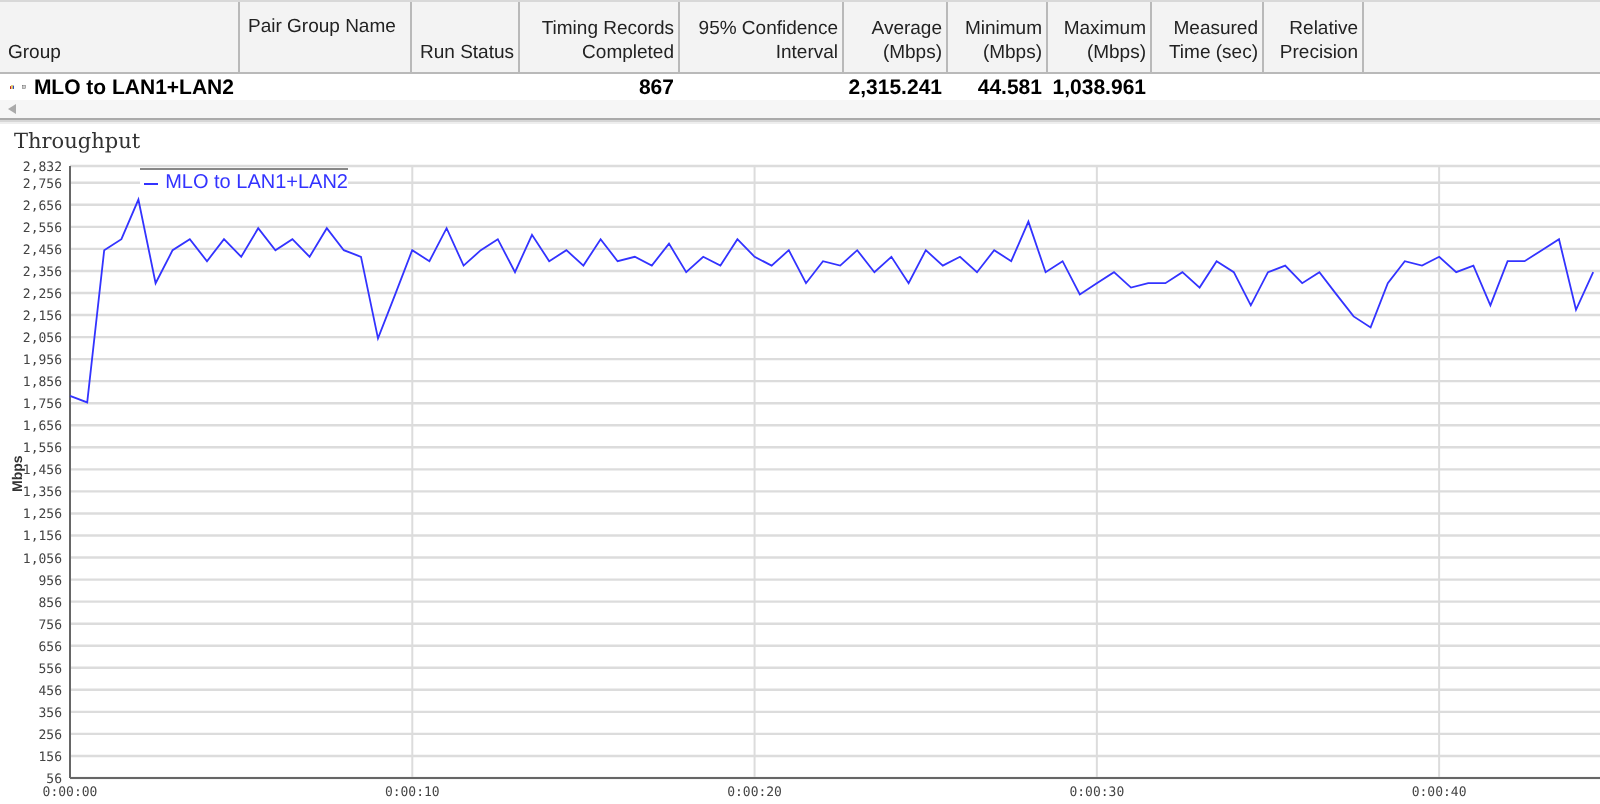  I want to click on column-header: Group, so click(34, 54).